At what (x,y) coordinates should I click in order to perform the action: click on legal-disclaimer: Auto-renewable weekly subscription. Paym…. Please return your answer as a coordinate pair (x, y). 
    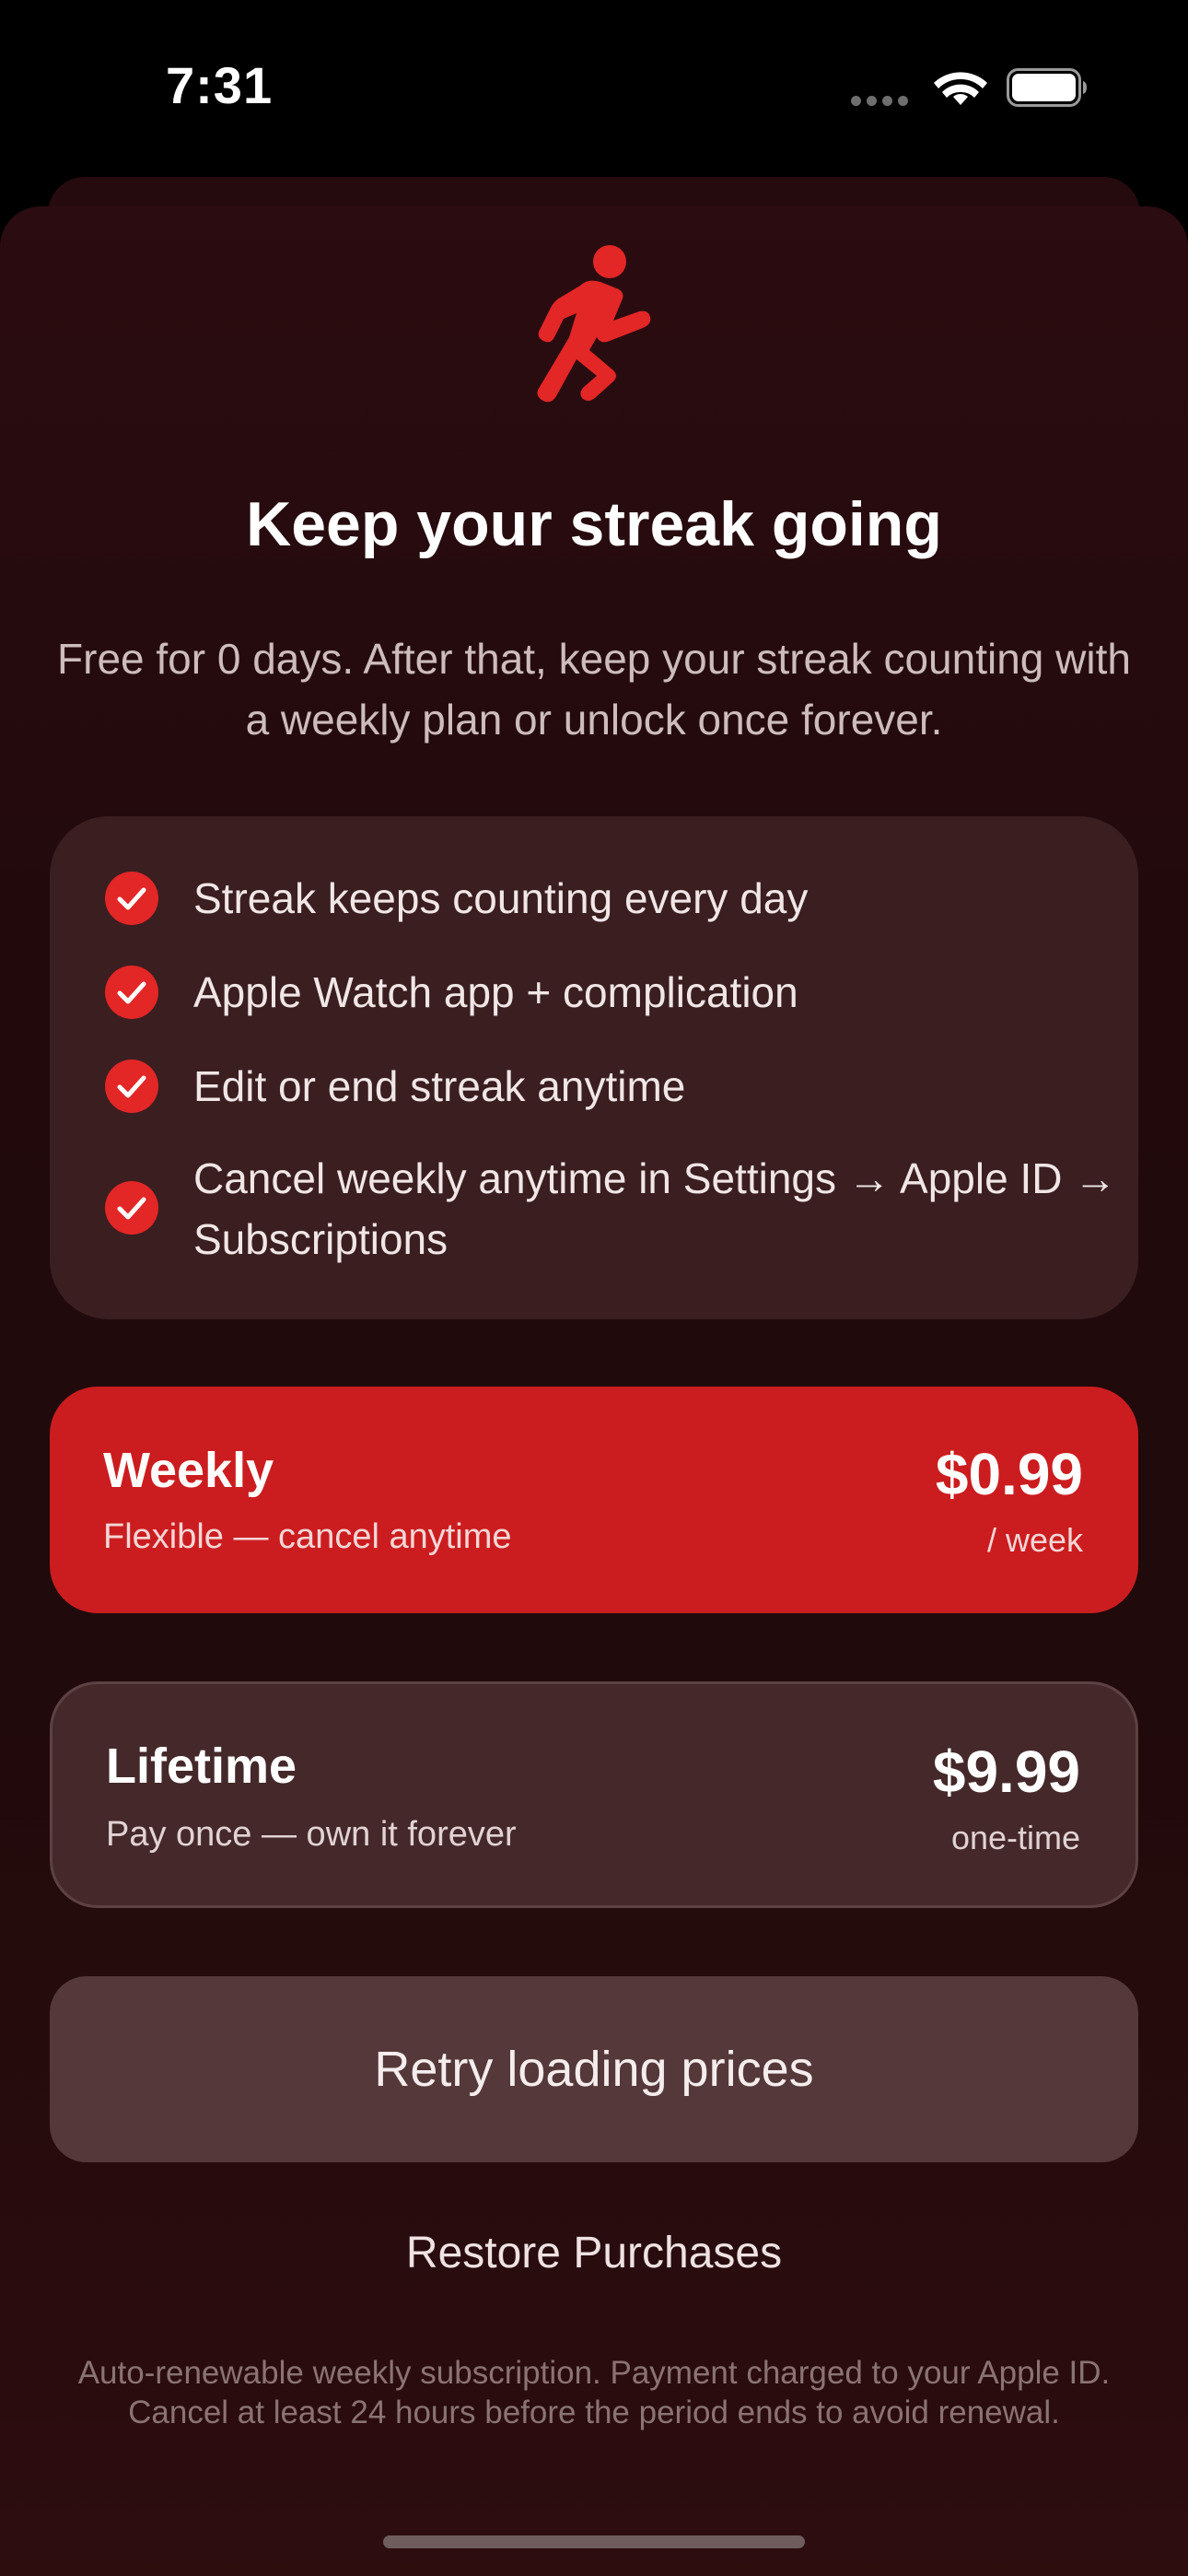
    Looking at the image, I should click on (594, 2392).